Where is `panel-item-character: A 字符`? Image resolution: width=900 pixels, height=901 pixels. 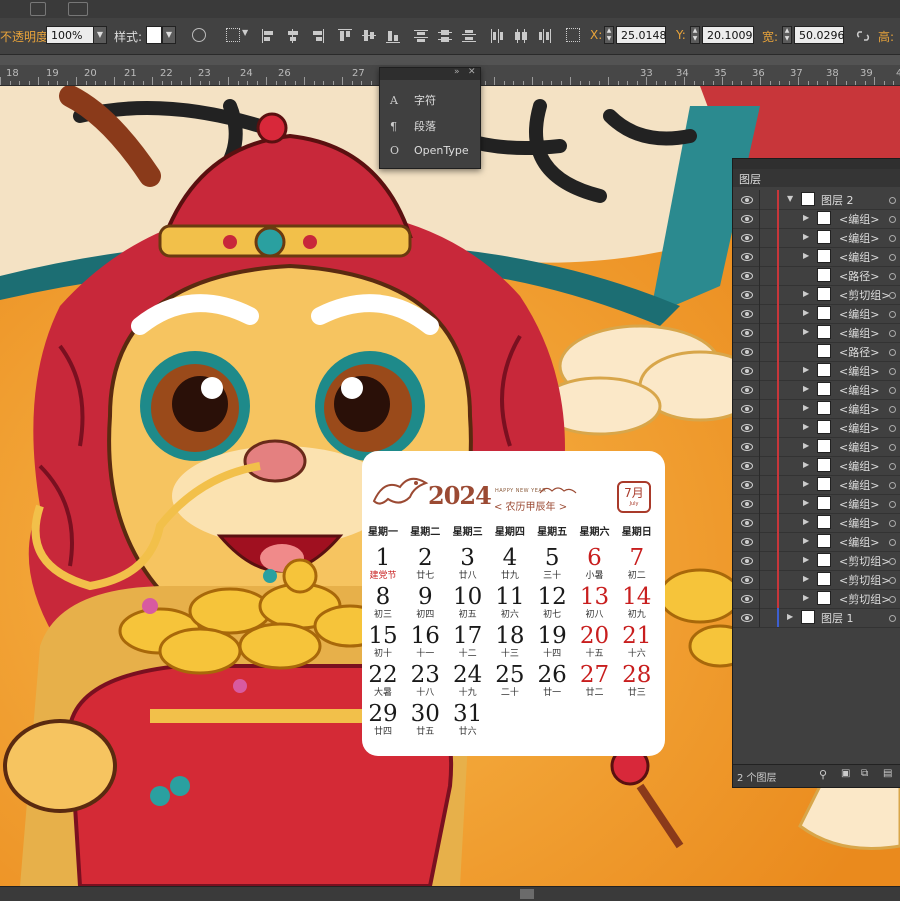 panel-item-character: A 字符 is located at coordinates (413, 102).